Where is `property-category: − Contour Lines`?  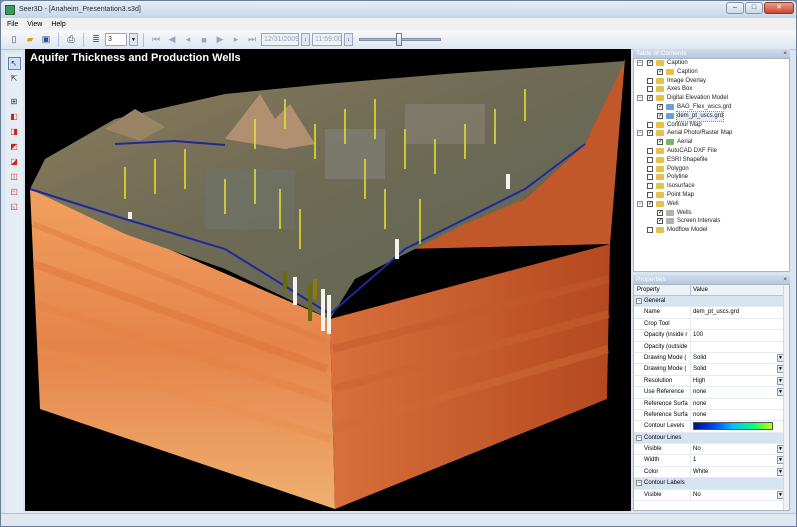 property-category: − Contour Lines is located at coordinates (711, 438).